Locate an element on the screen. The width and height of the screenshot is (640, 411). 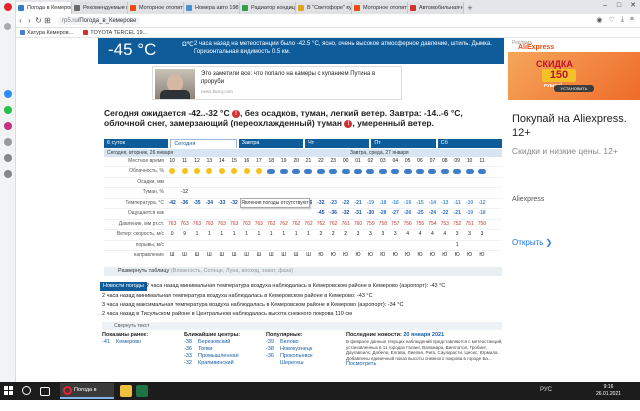
tab-day-0: 6 суток is located at coordinates (136, 143).